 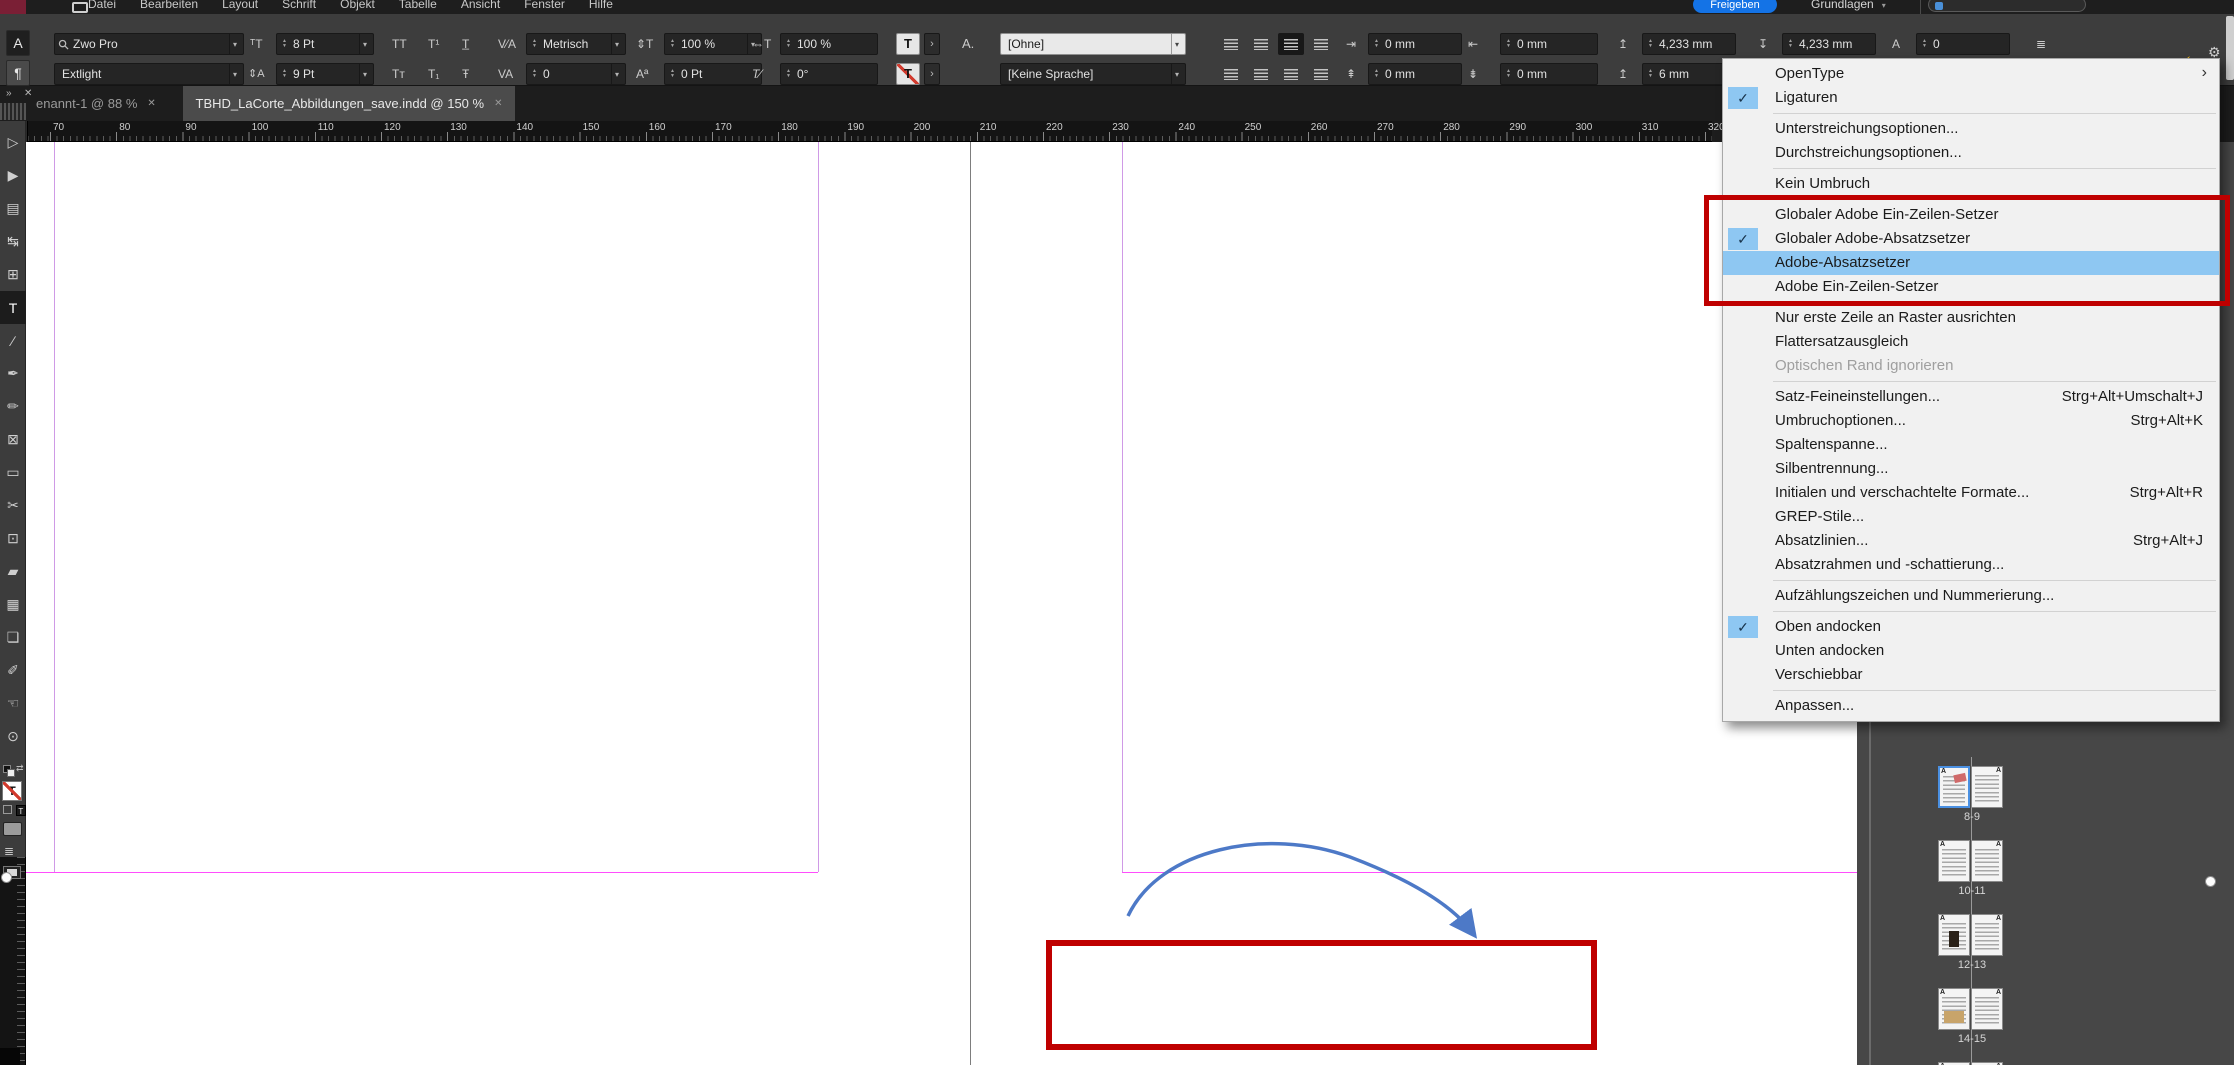 What do you see at coordinates (325, 74) in the screenshot?
I see `leading-field: ▲ ▼ 9 Pt ▾` at bounding box center [325, 74].